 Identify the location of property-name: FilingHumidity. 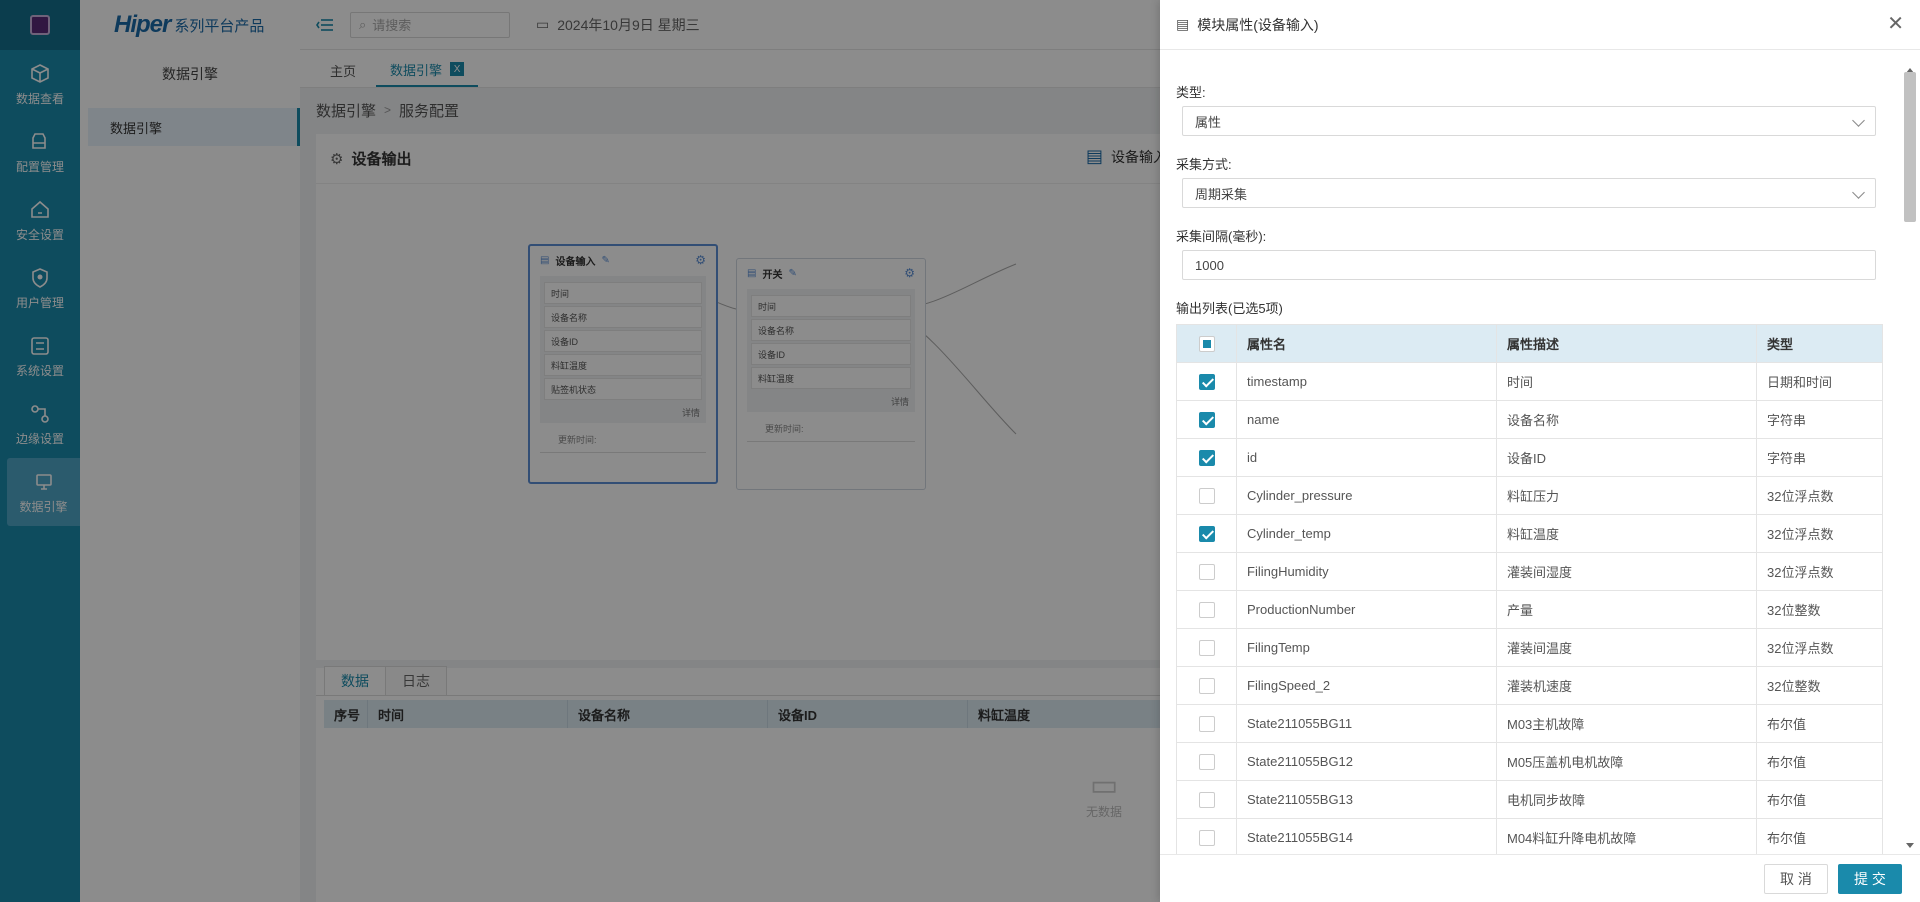
(1366, 571).